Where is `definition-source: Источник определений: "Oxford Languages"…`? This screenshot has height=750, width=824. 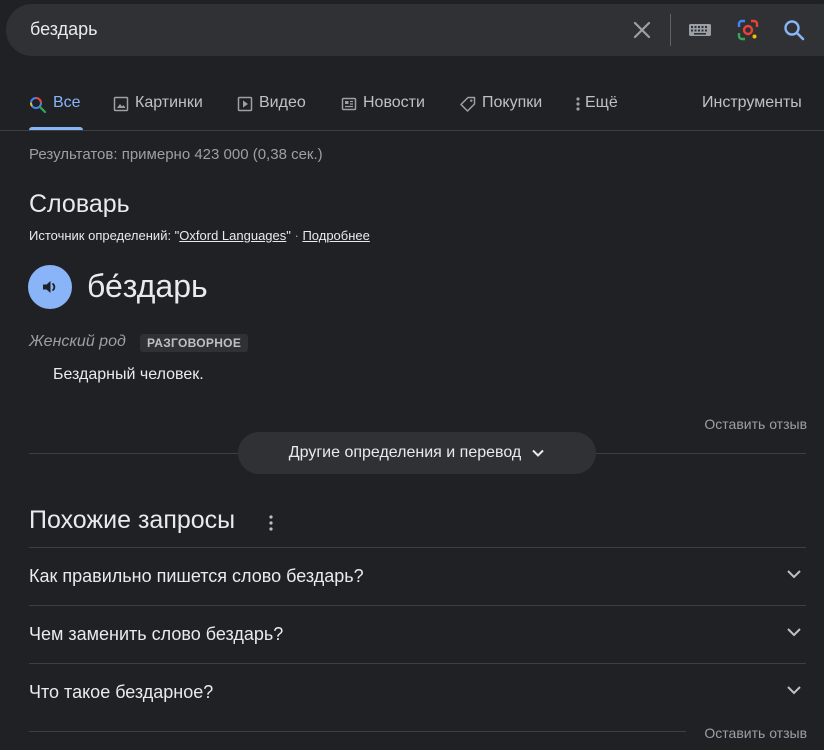
definition-source: Источник определений: "Oxford Languages"… is located at coordinates (199, 235).